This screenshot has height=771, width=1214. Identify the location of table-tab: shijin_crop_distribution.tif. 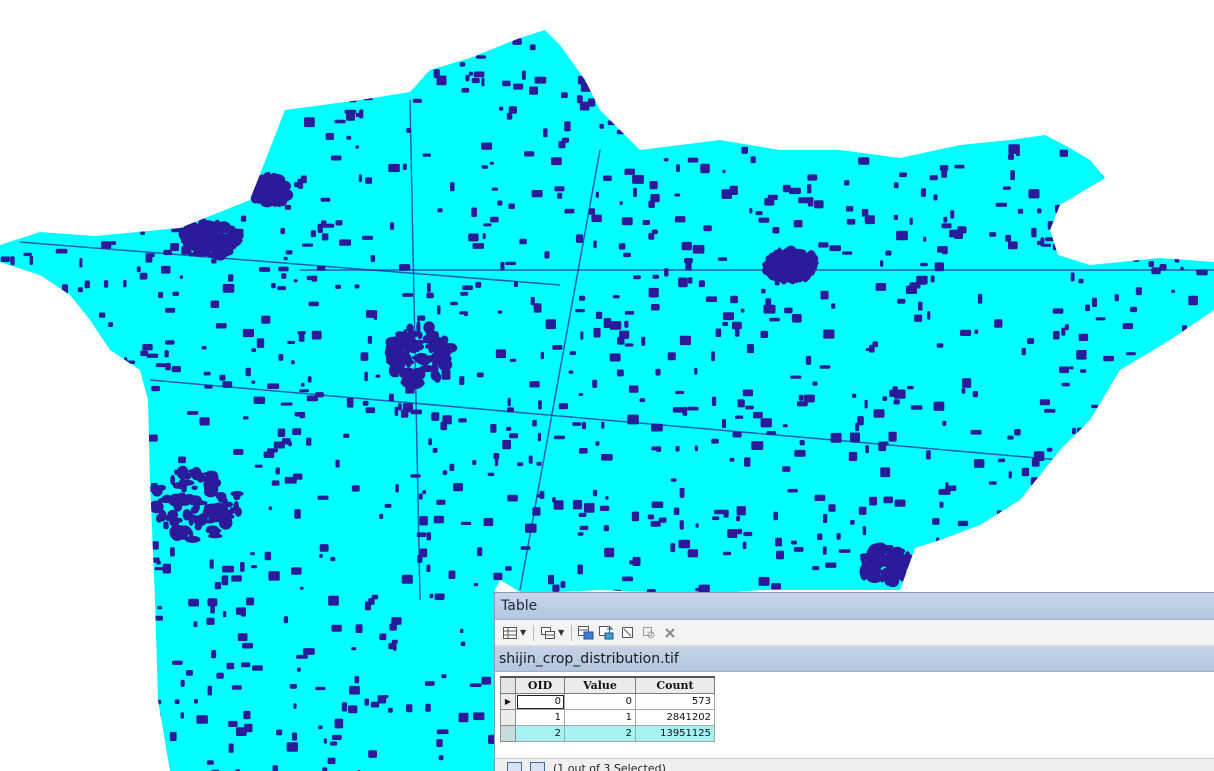
(589, 659).